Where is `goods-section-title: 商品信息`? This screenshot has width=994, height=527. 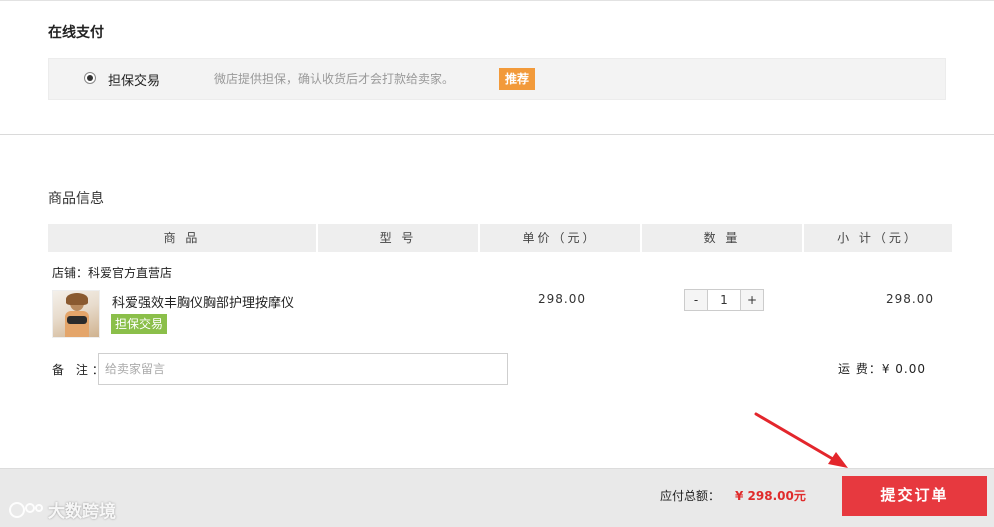 goods-section-title: 商品信息 is located at coordinates (76, 199).